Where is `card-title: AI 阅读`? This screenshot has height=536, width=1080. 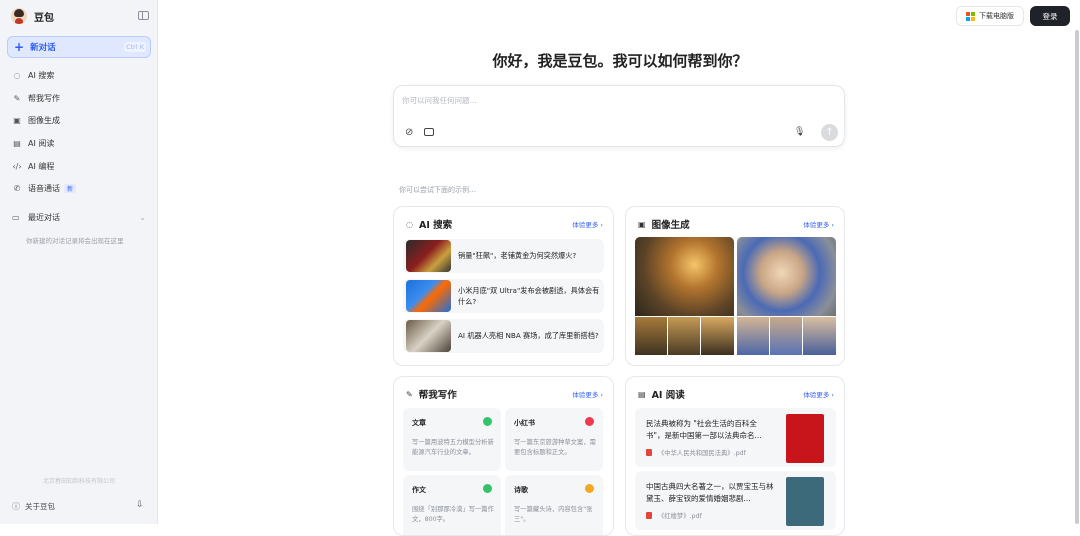
card-title: AI 阅读 is located at coordinates (668, 395).